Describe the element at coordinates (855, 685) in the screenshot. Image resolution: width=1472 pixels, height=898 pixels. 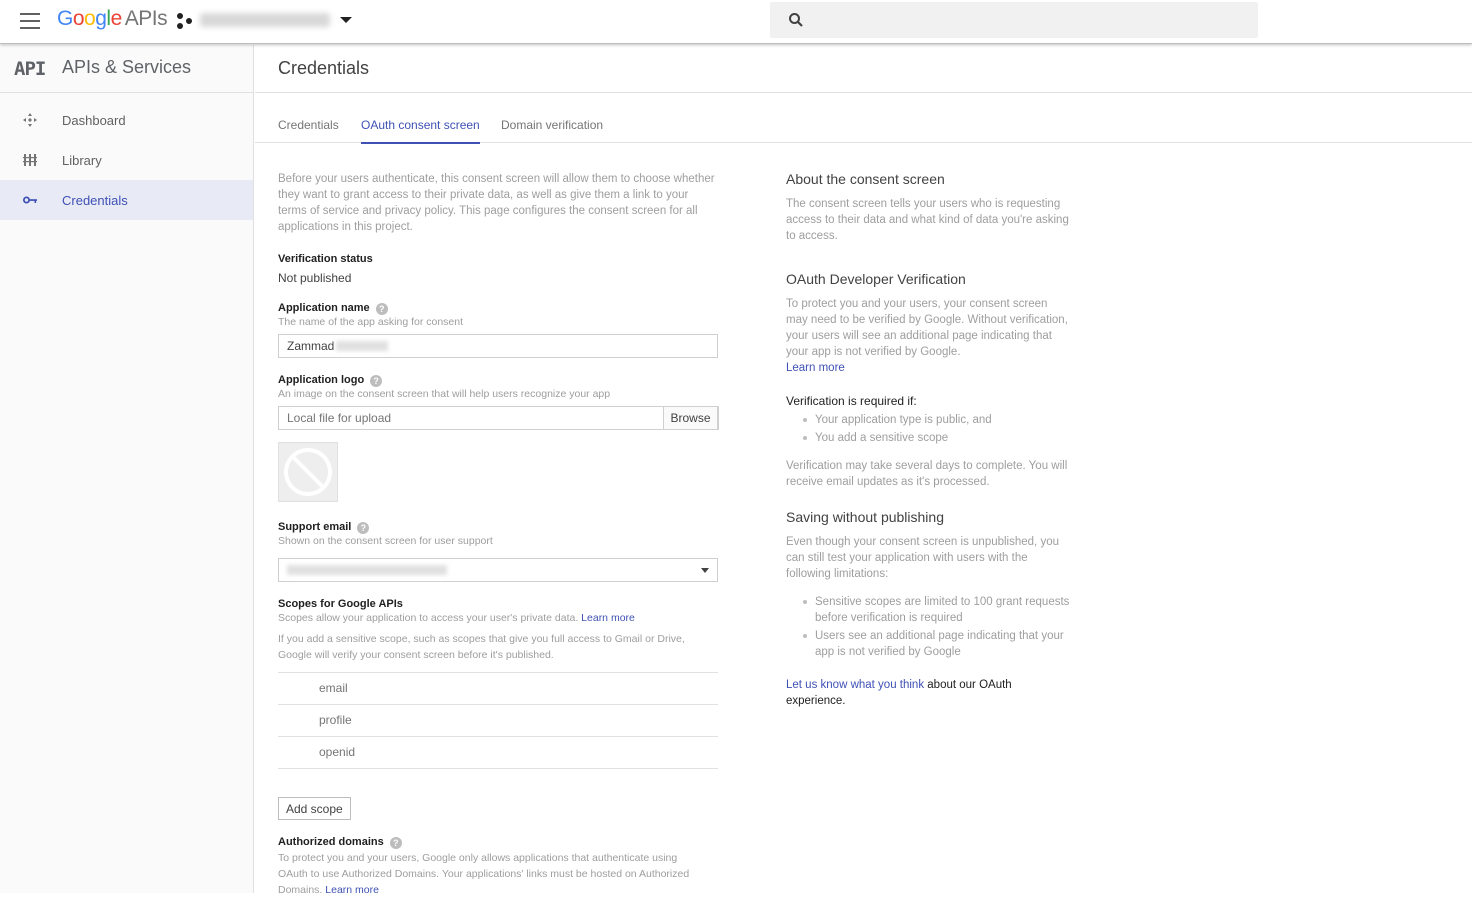
I see `feedback-link: Let us know what you think` at that location.